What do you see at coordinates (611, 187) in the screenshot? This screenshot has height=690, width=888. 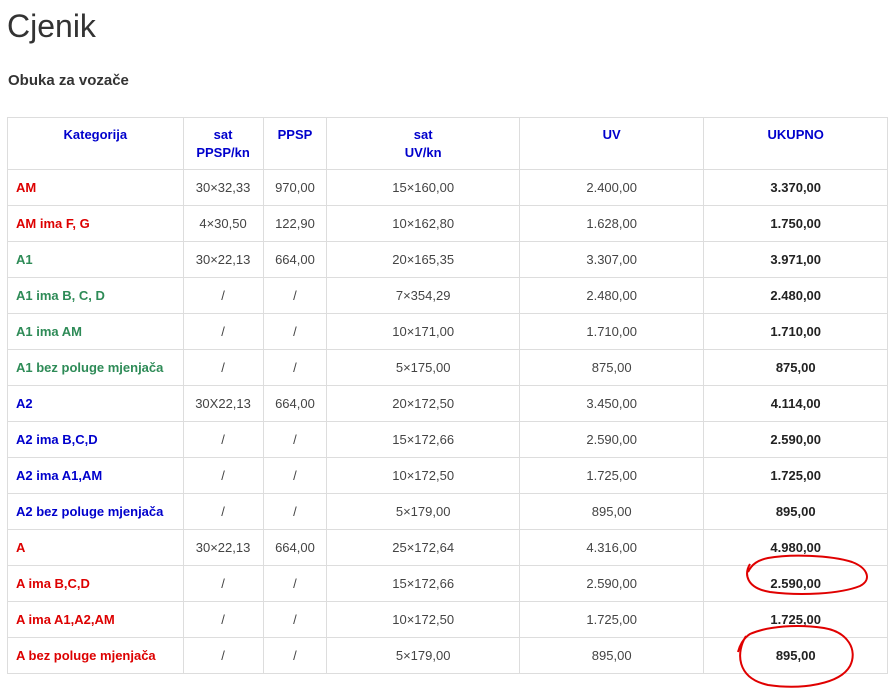 I see `cell-uv: 2.400,00` at bounding box center [611, 187].